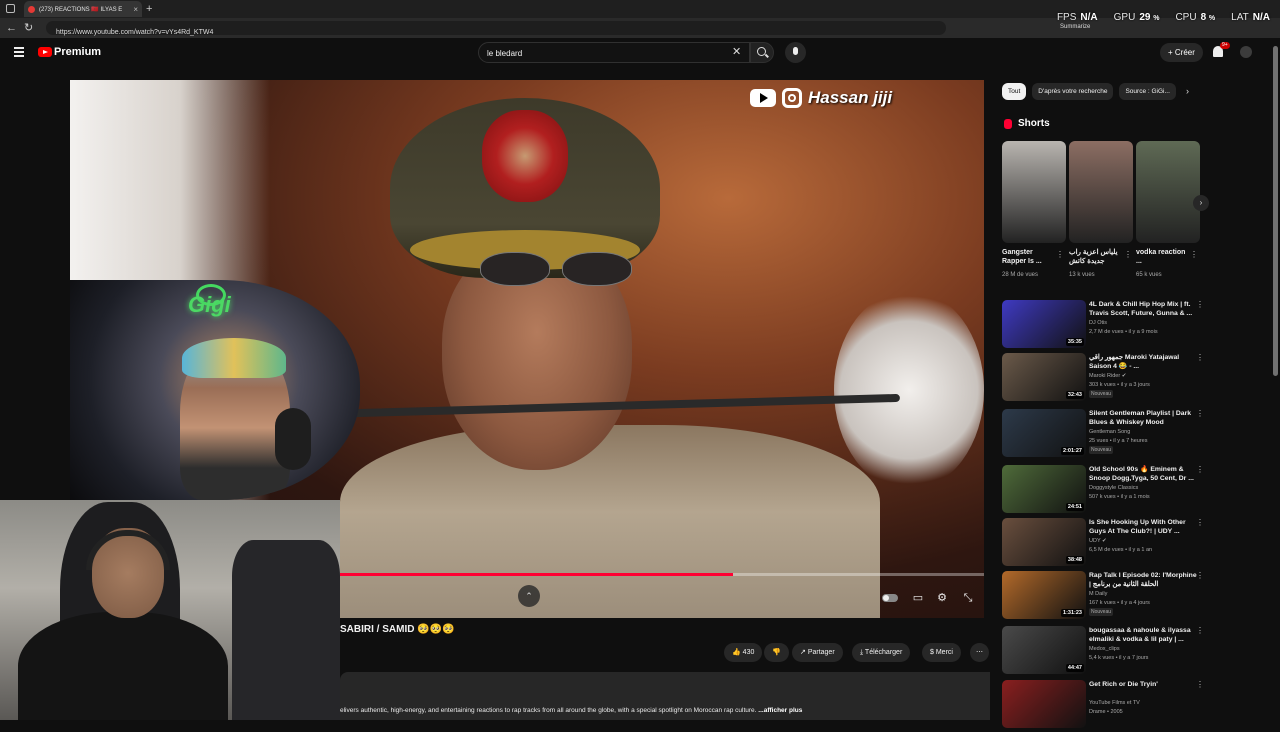  I want to click on settings-gear-icon: ⚙, so click(942, 598).